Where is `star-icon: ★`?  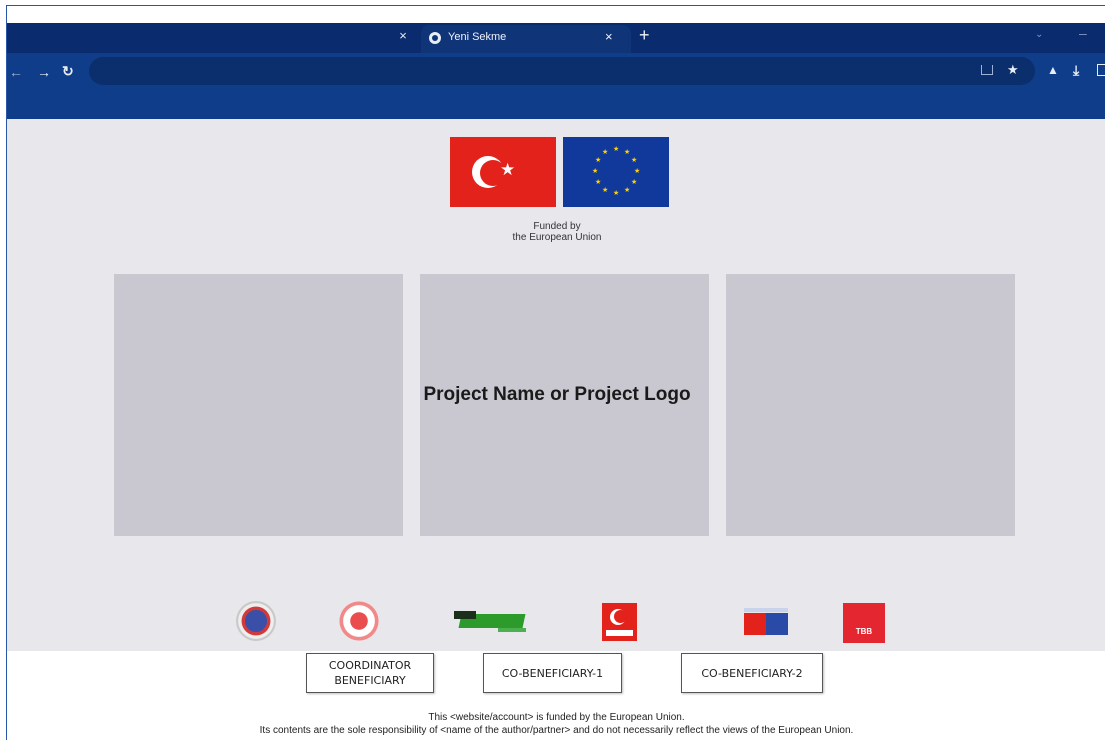 star-icon: ★ is located at coordinates (1013, 70).